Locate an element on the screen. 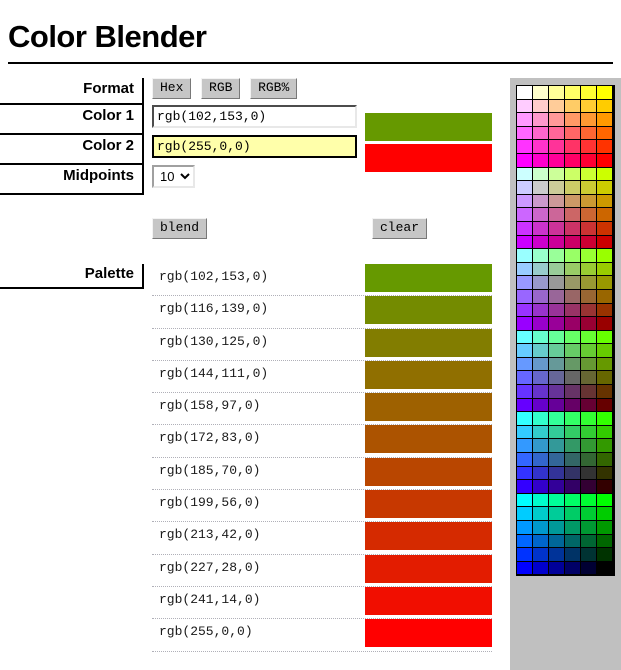 The height and width of the screenshot is (670, 621). format-hex-button: Hex is located at coordinates (172, 88).